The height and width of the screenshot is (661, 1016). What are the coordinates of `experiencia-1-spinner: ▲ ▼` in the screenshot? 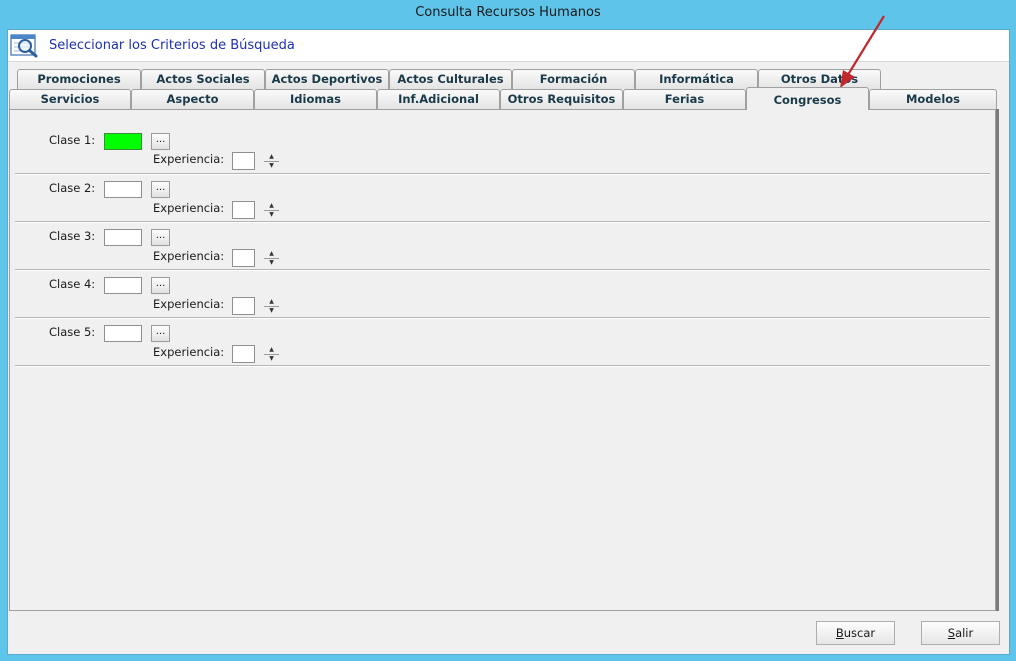 It's located at (271, 161).